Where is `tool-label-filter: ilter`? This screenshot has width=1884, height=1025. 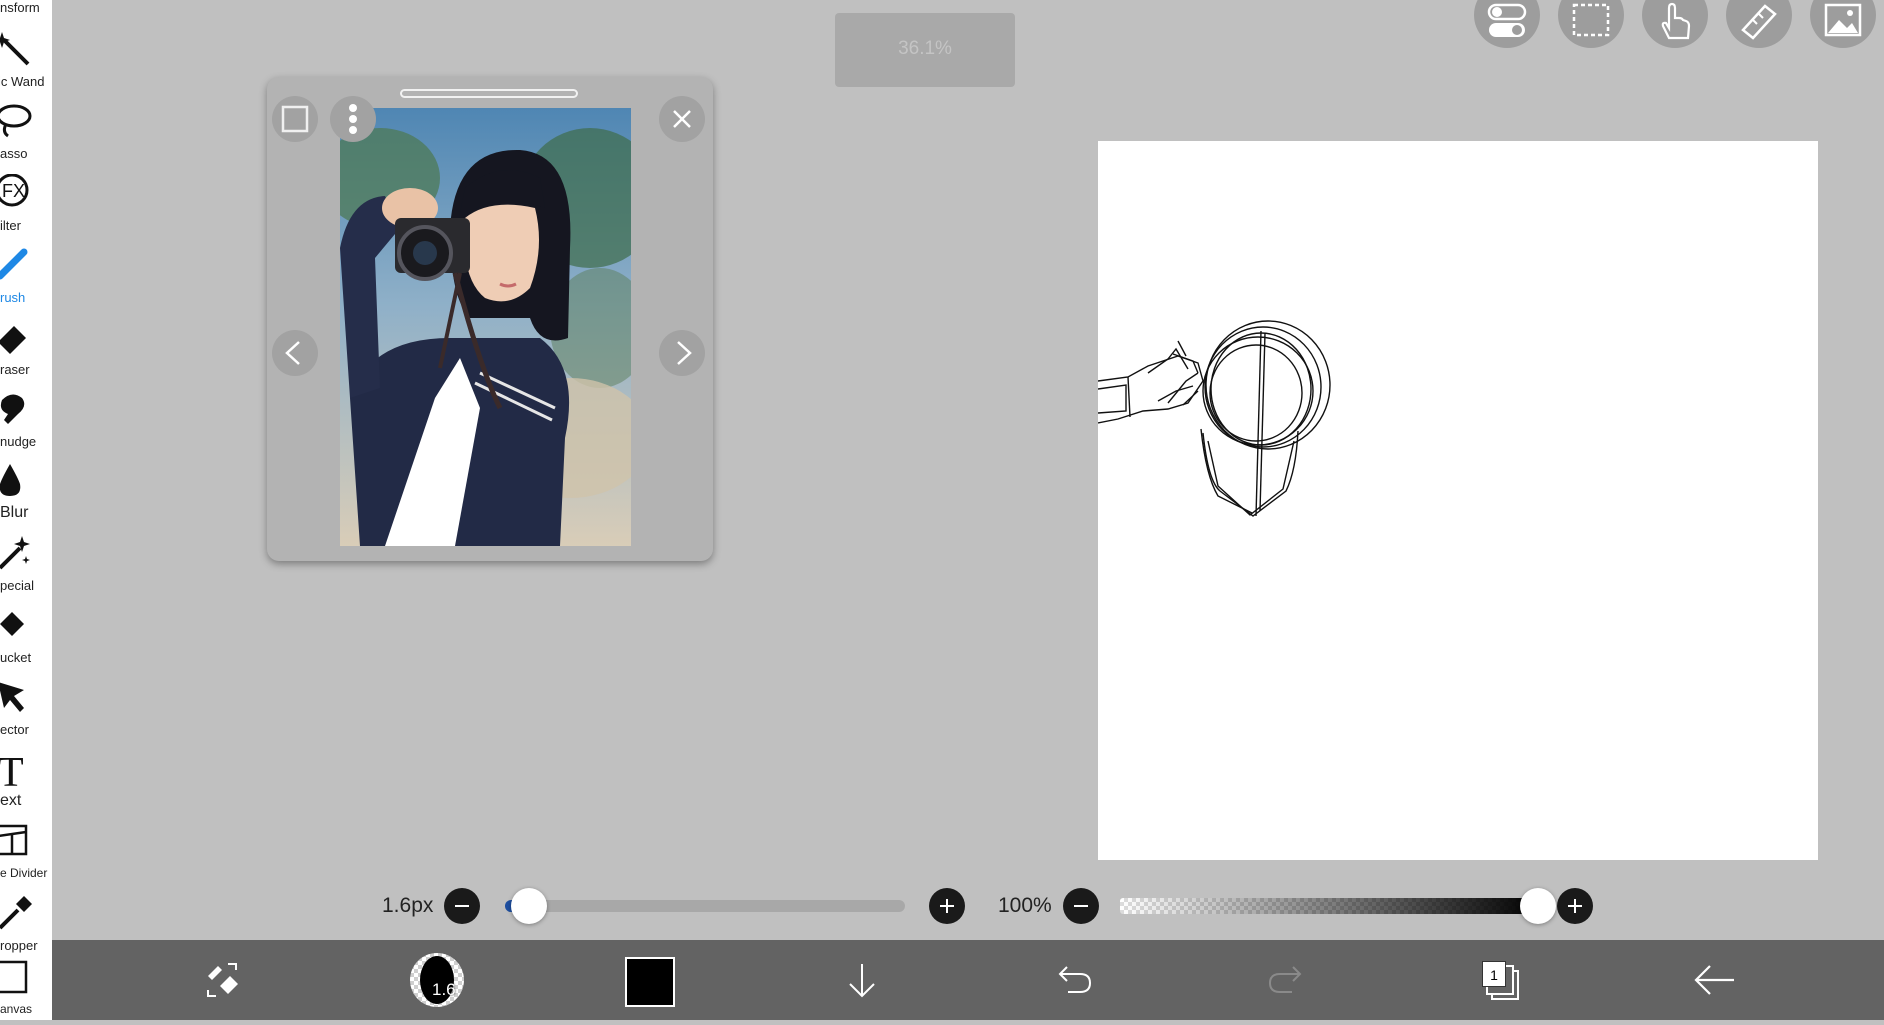
tool-label-filter: ilter is located at coordinates (10, 225).